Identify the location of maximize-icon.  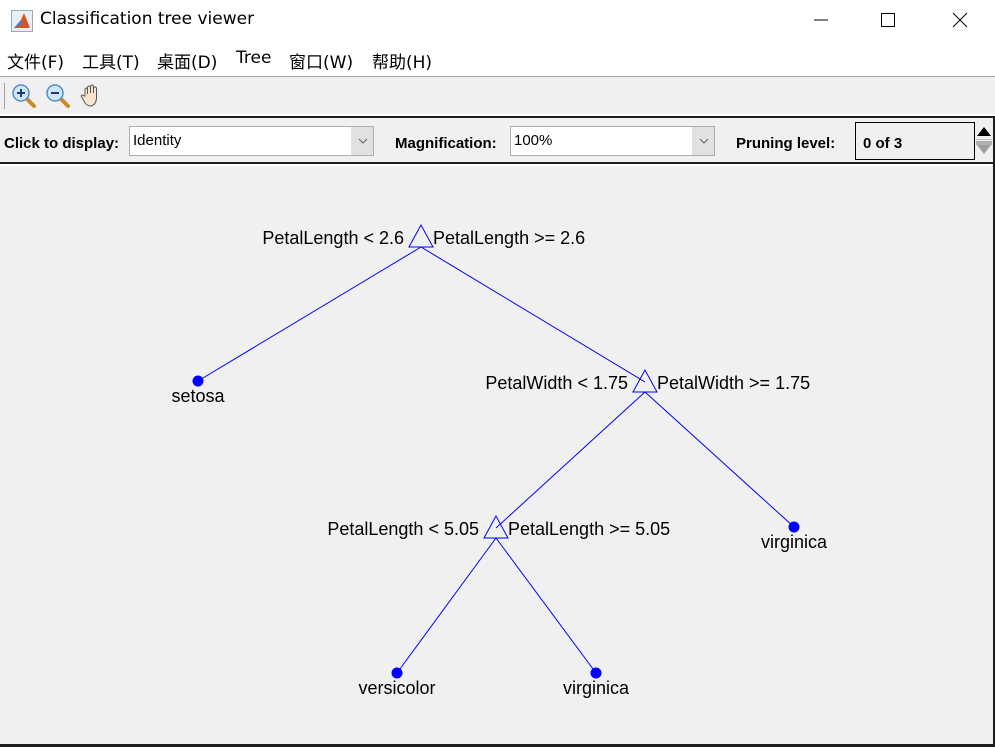
(888, 20).